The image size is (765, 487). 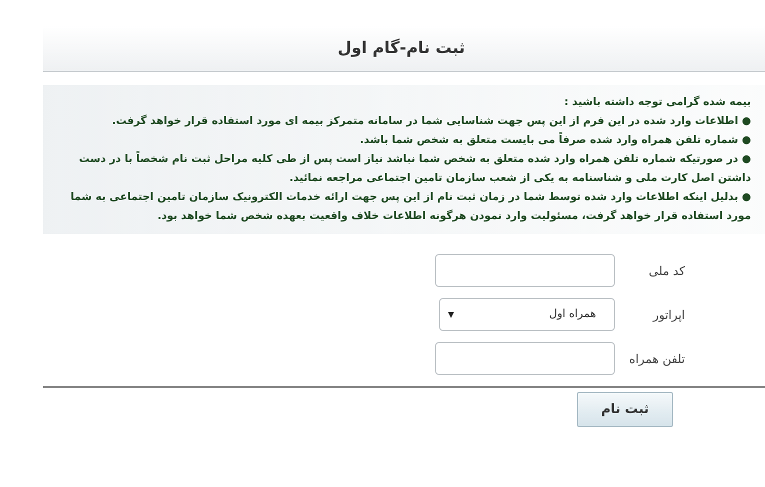 I want to click on field-label: اپراتور, so click(x=668, y=315).